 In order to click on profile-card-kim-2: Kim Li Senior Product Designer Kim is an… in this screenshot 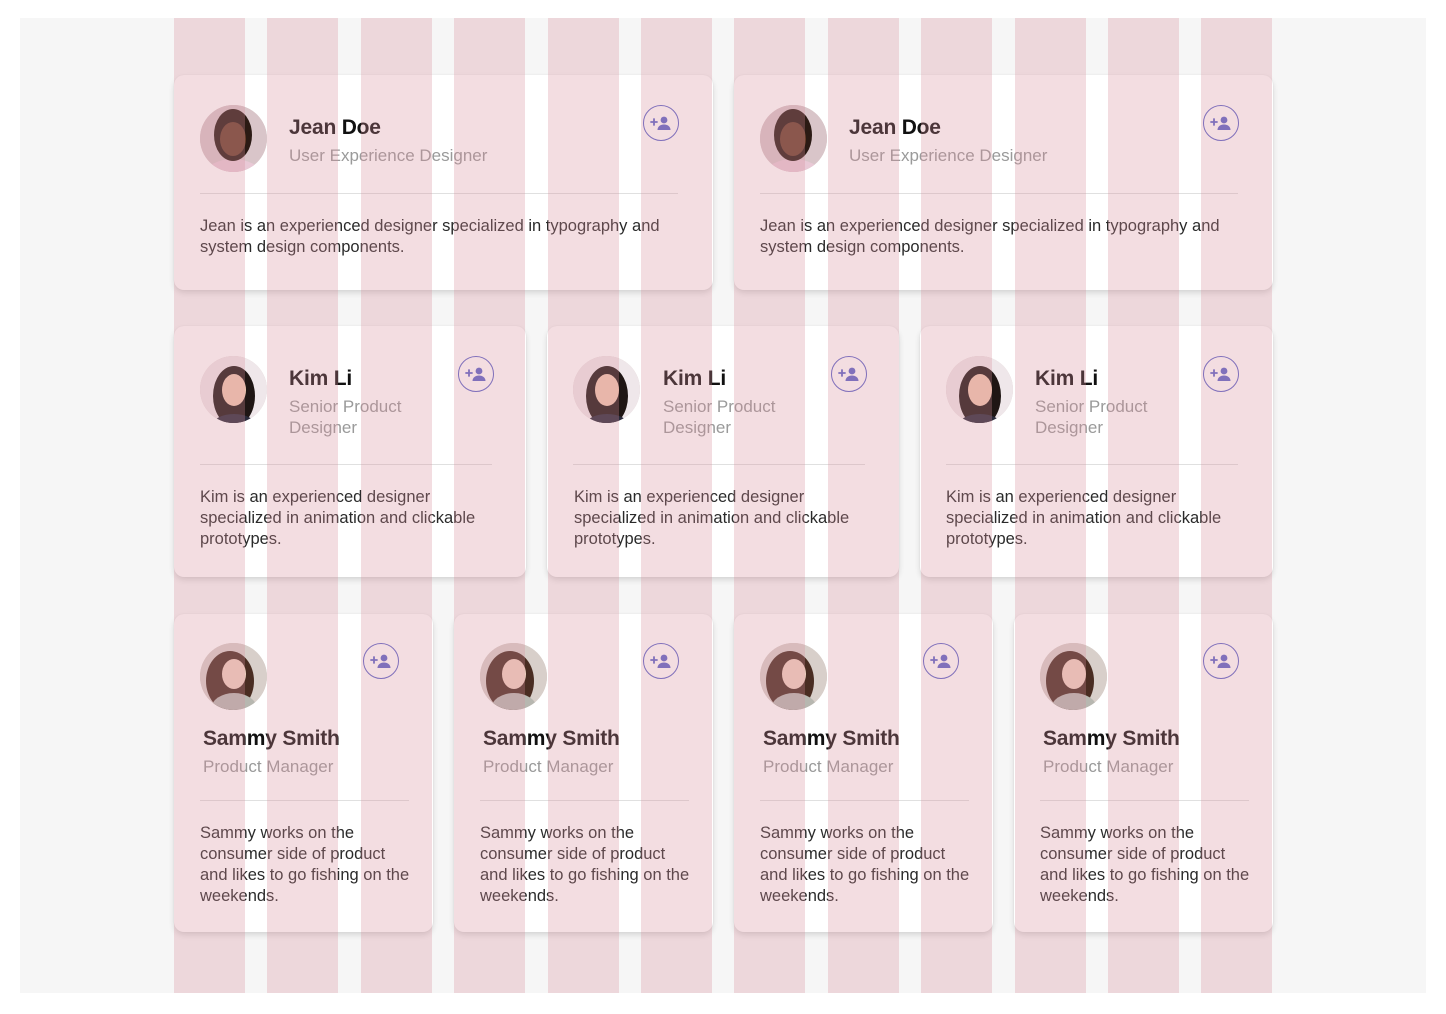, I will do `click(723, 451)`.